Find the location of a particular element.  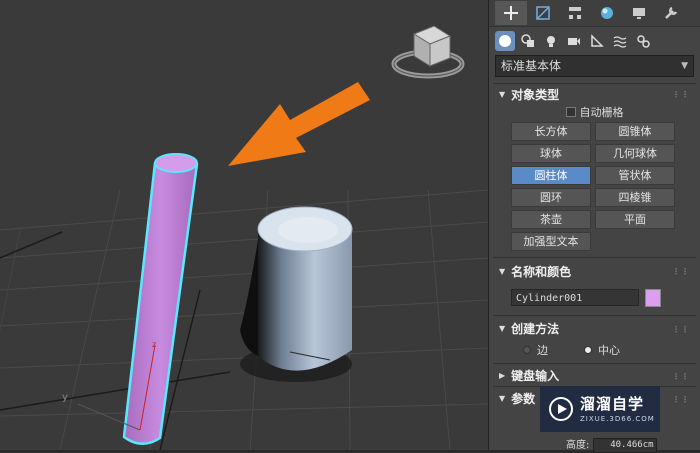

hierarchy-tab is located at coordinates (575, 13).